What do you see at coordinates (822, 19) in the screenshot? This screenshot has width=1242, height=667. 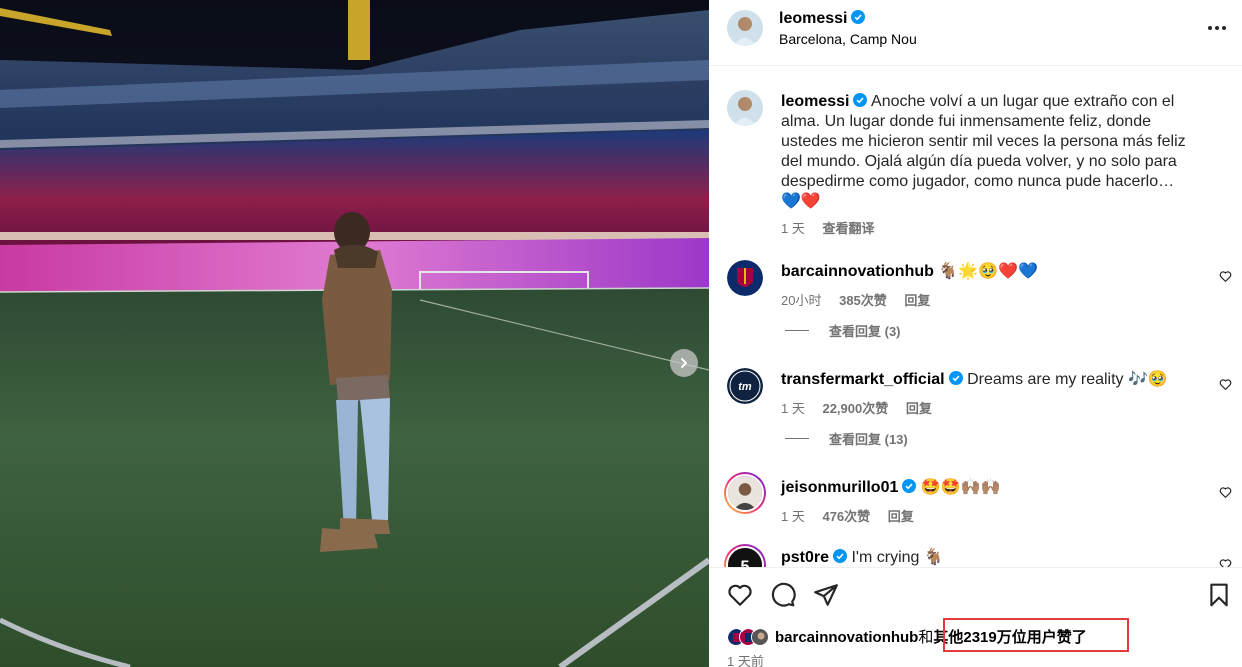 I see `post-username: leomessi` at bounding box center [822, 19].